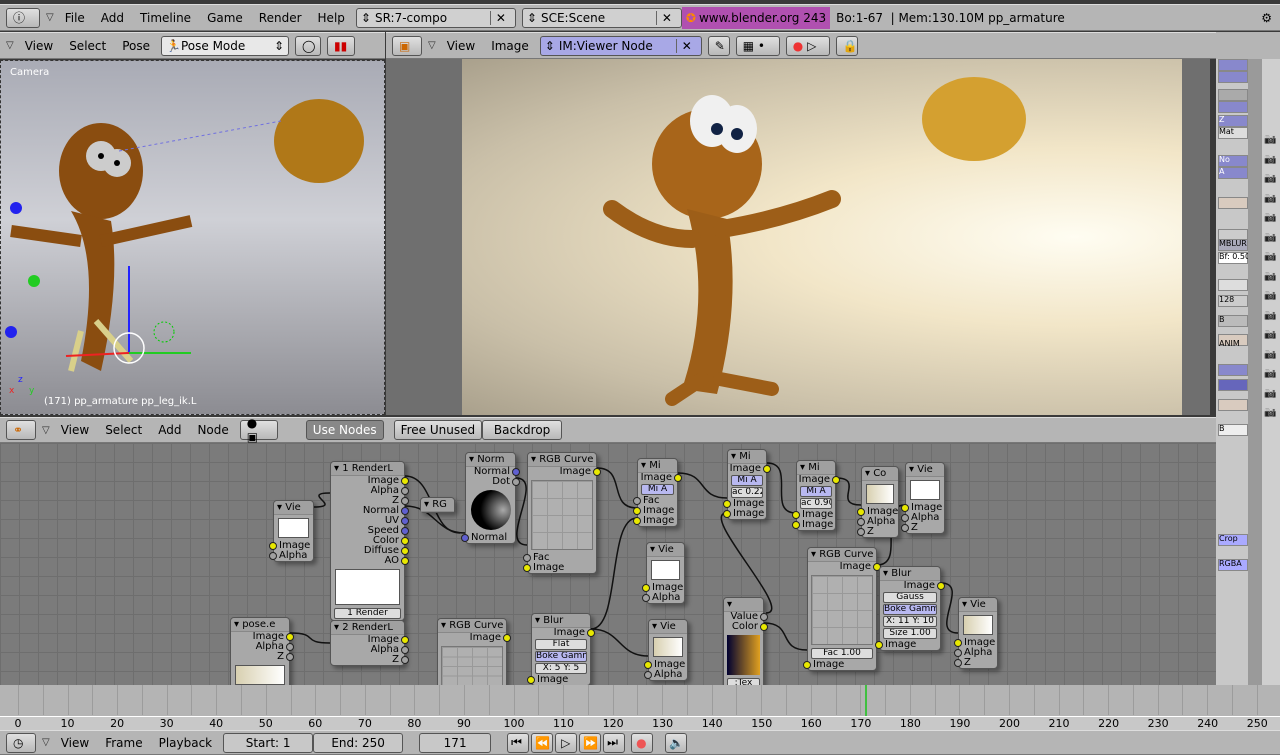 Image resolution: width=1280 pixels, height=755 pixels. I want to click on curve-widget, so click(842, 610).